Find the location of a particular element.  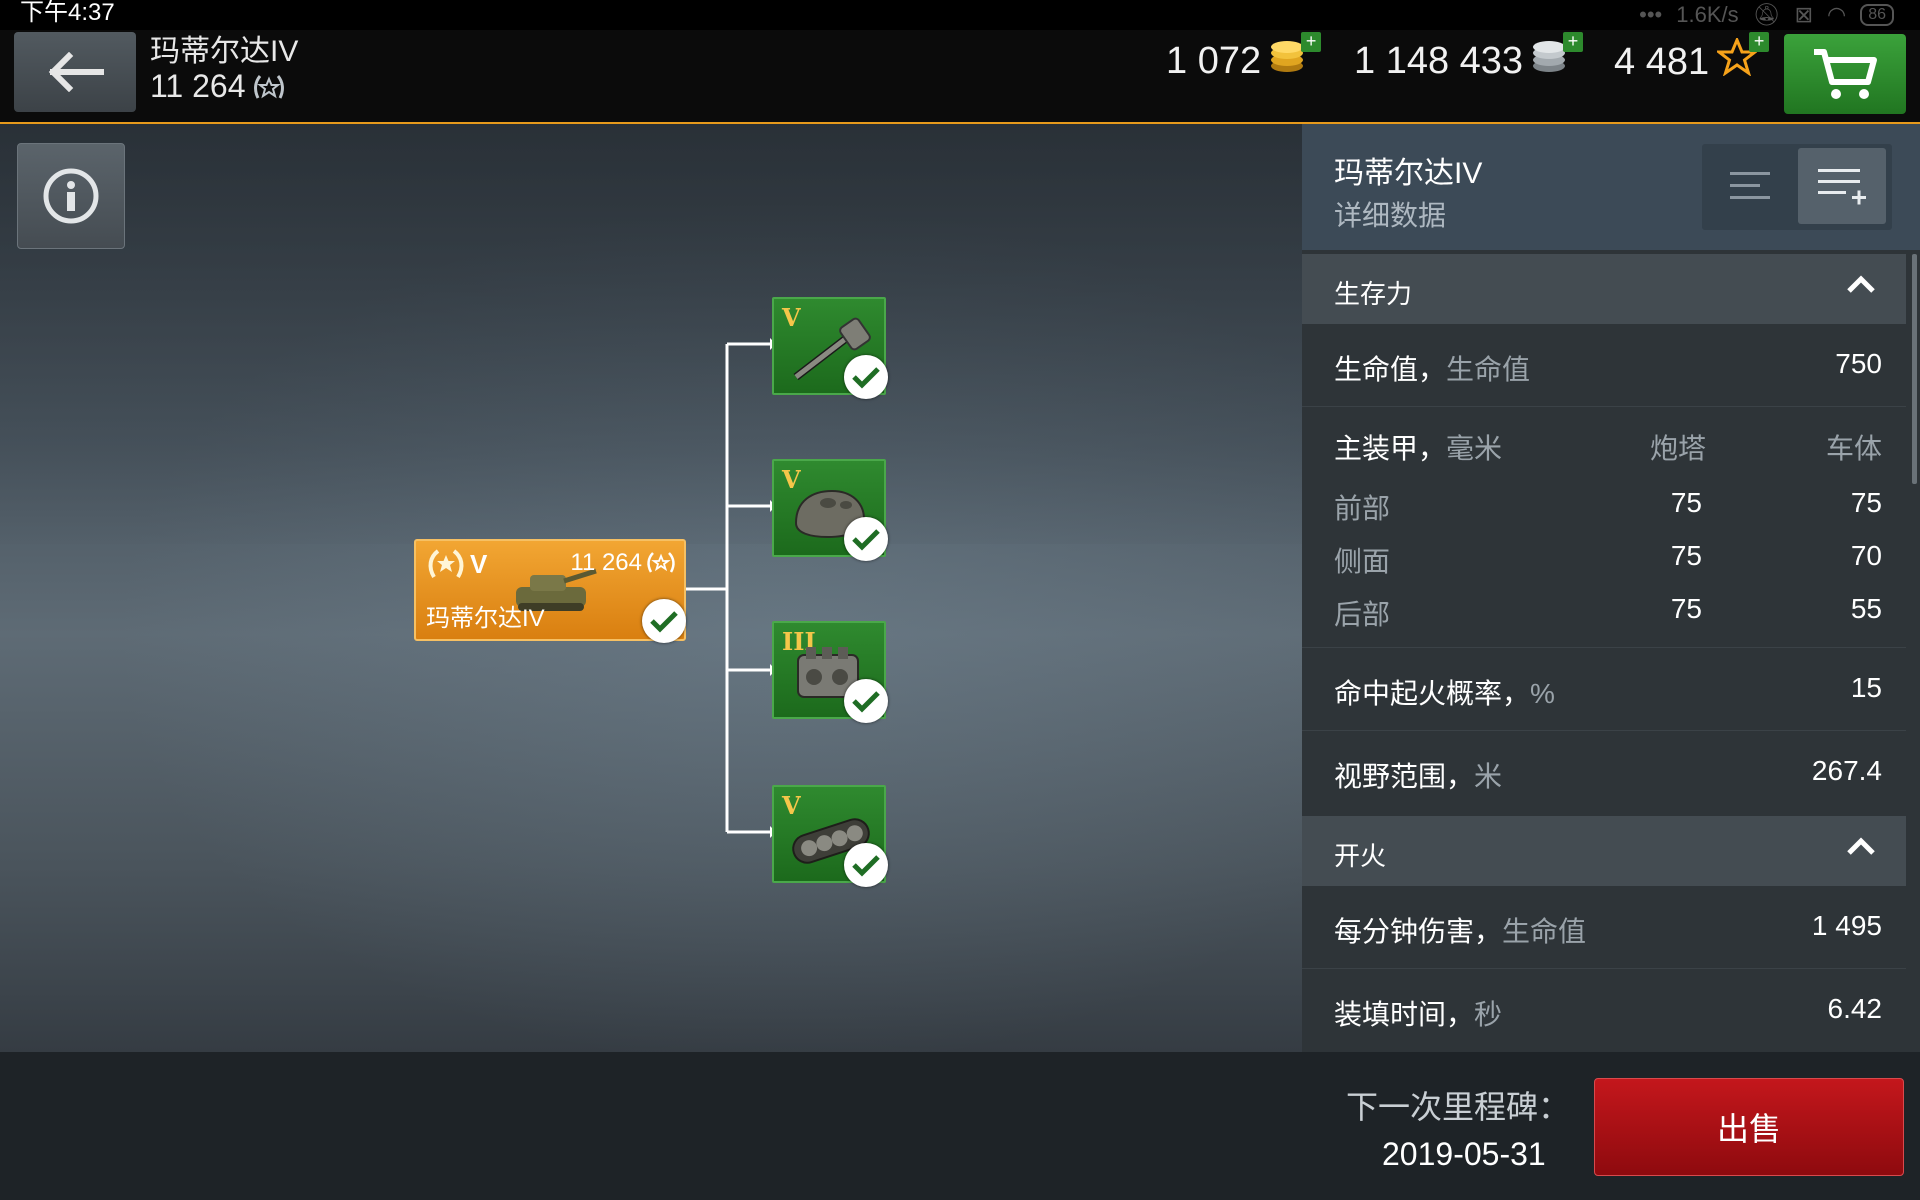

mute-icon: 🔕︎ is located at coordinates (1766, 14).